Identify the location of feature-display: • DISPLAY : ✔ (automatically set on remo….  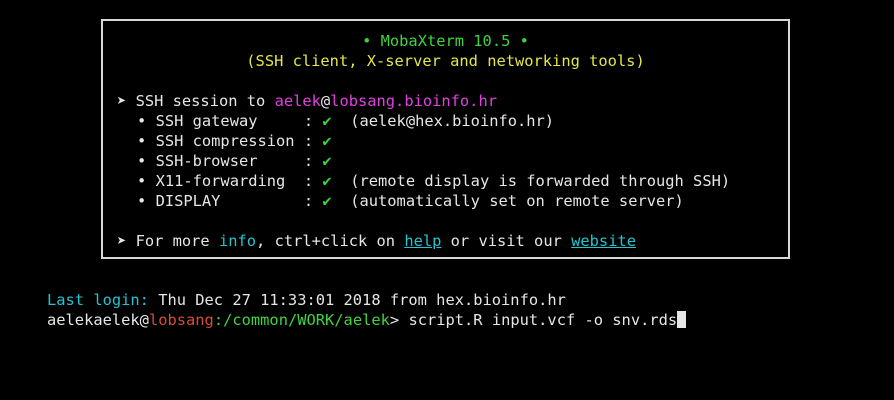
(410, 201).